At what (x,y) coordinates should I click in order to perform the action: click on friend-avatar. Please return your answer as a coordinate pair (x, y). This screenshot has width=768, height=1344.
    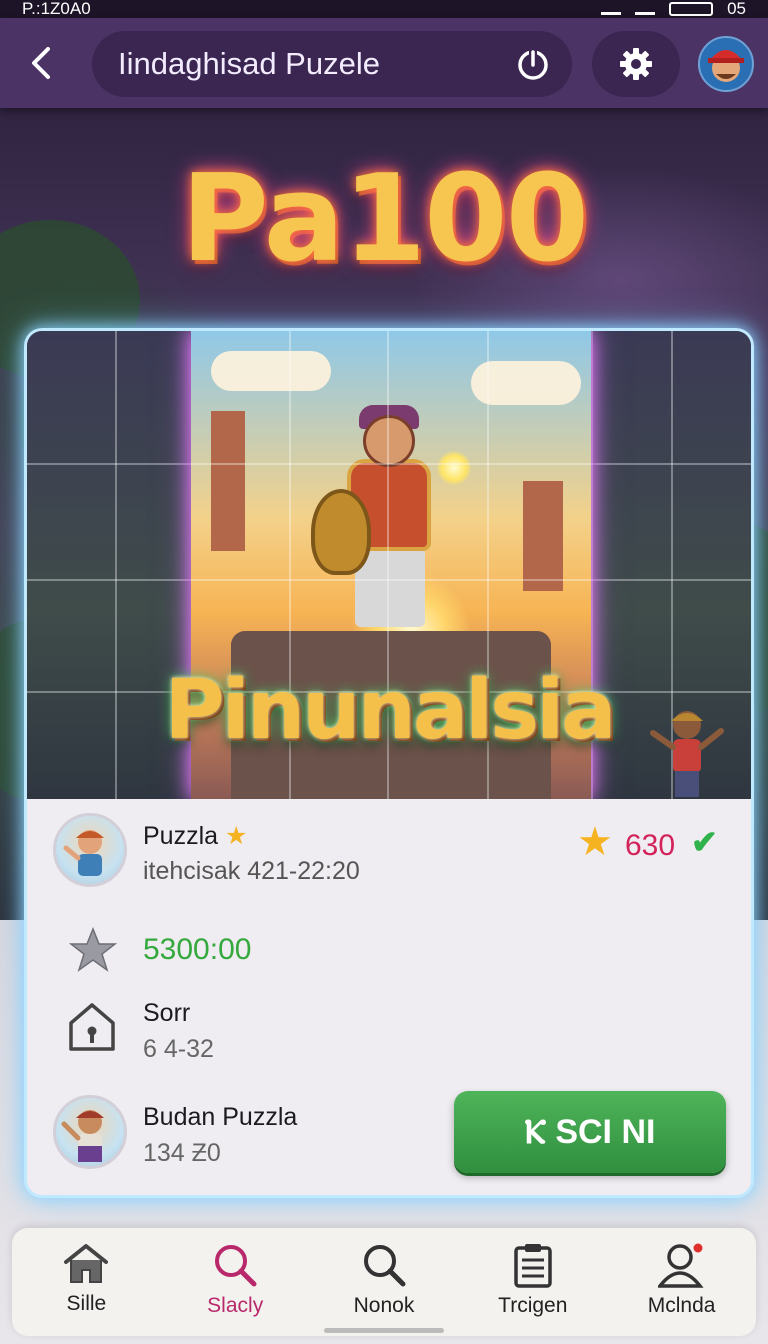
    Looking at the image, I should click on (90, 1132).